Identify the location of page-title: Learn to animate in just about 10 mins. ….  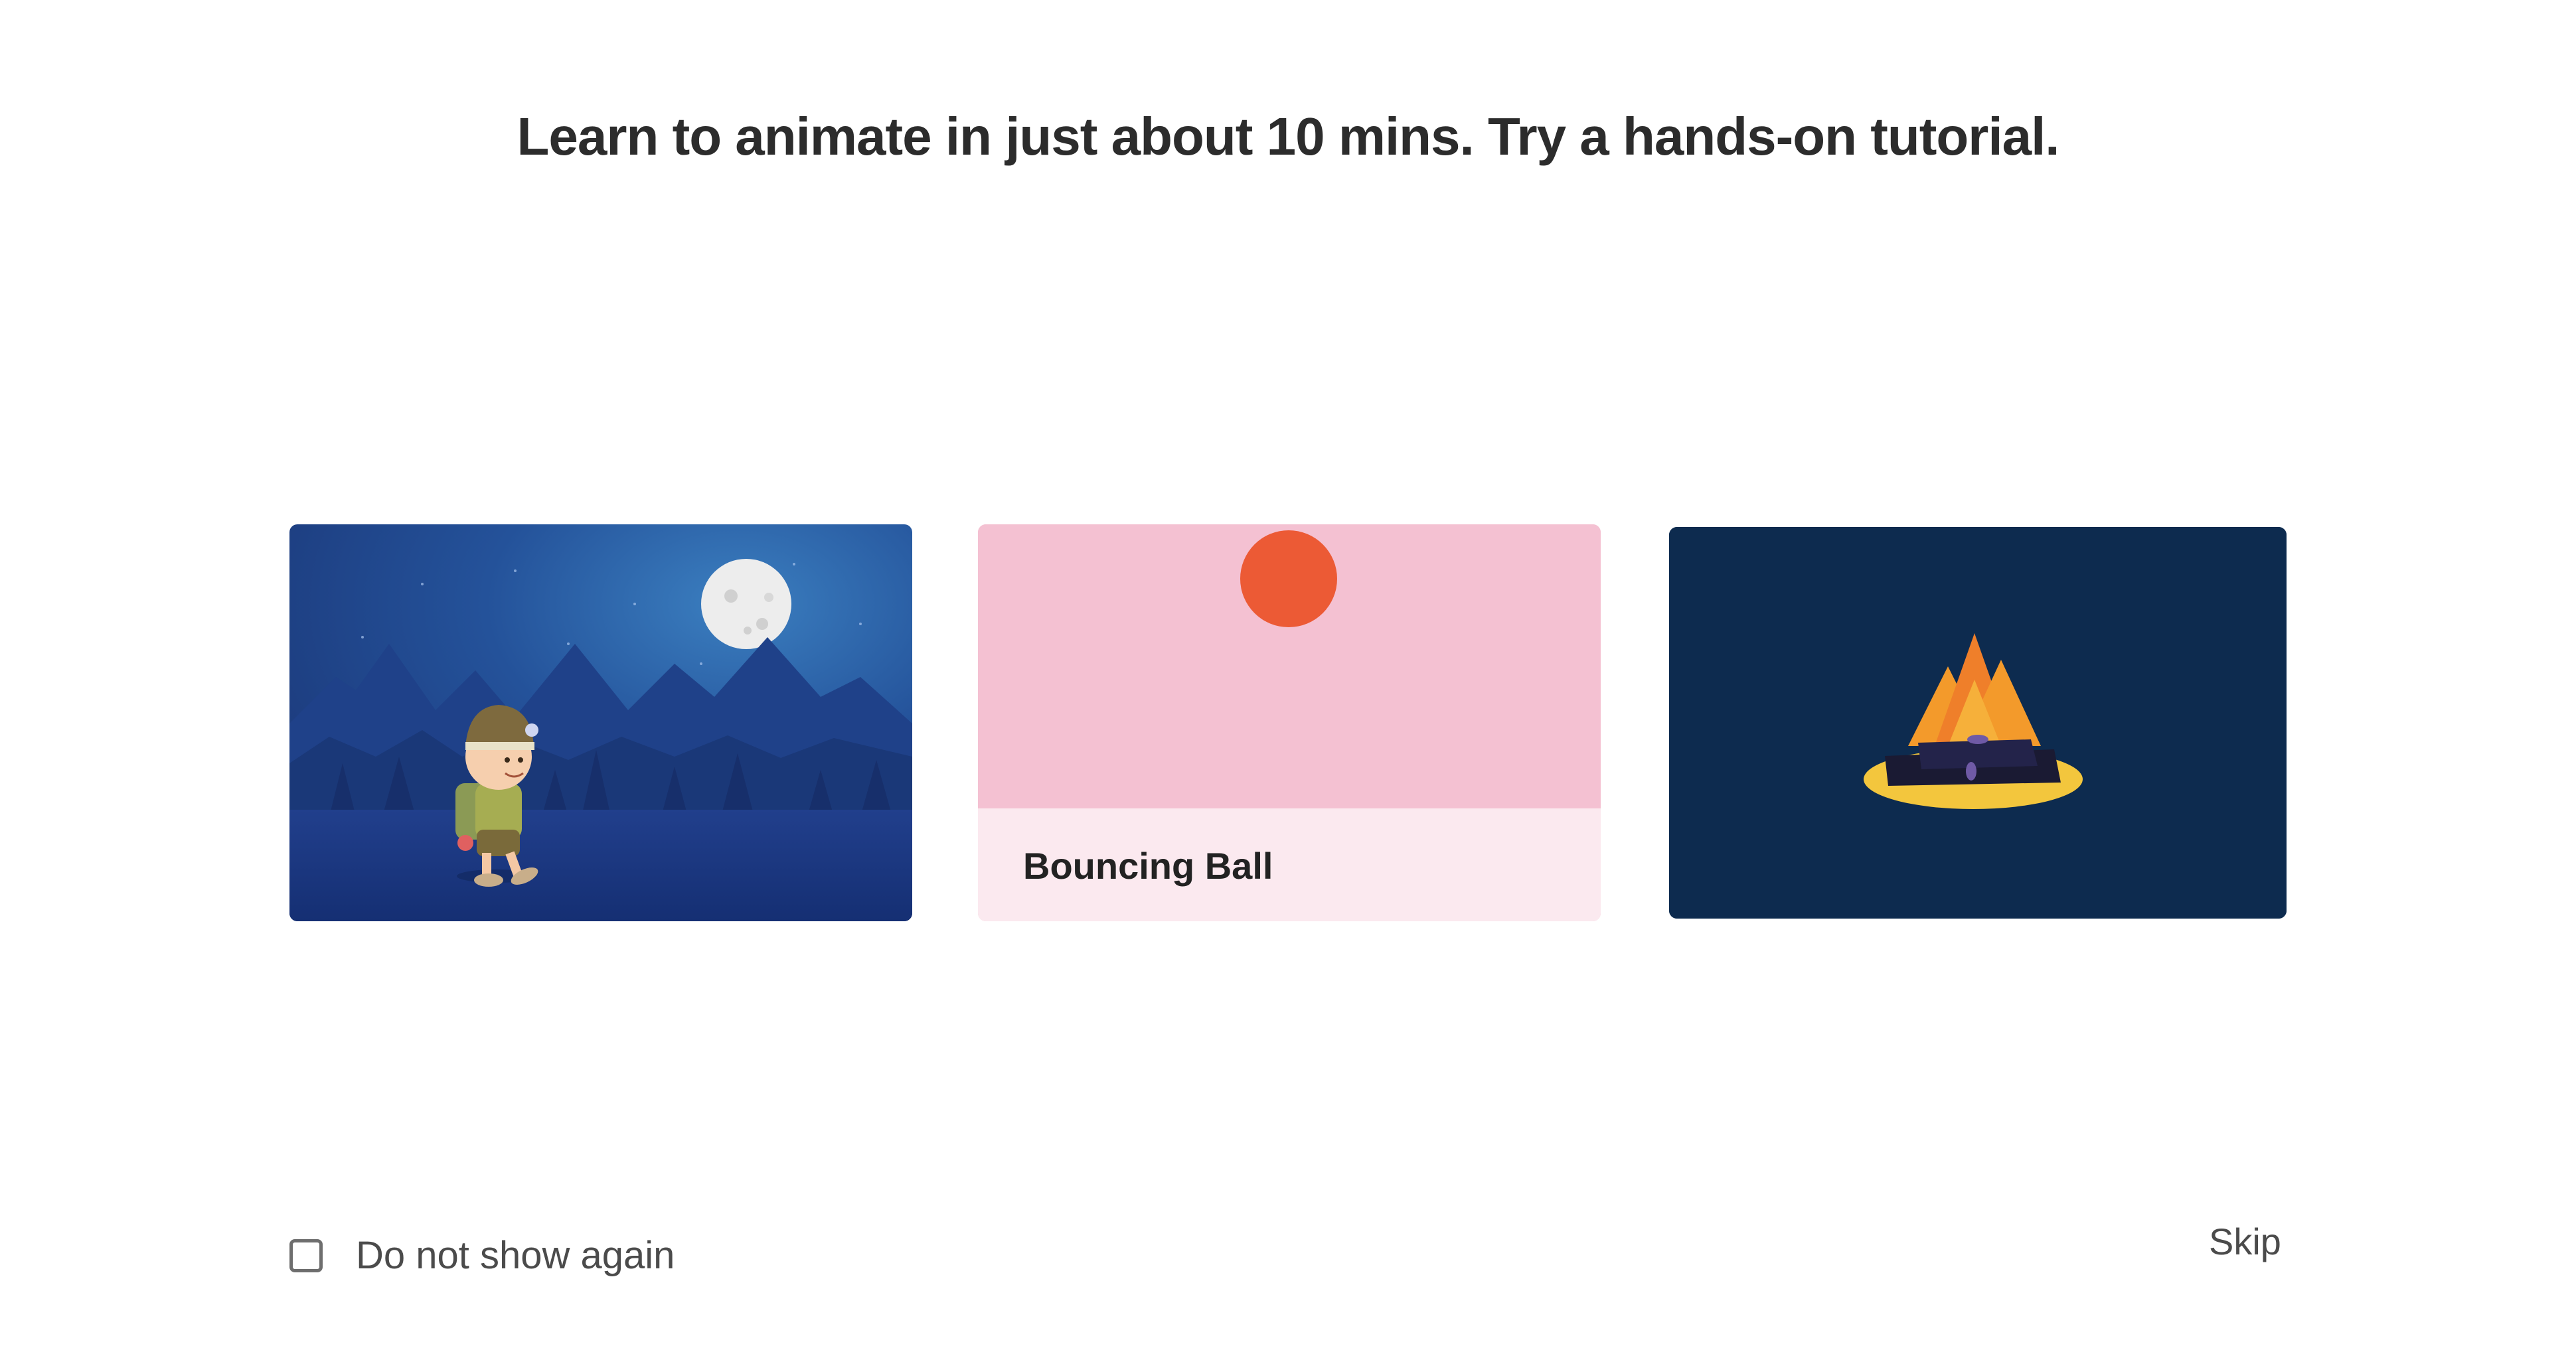
(1288, 136).